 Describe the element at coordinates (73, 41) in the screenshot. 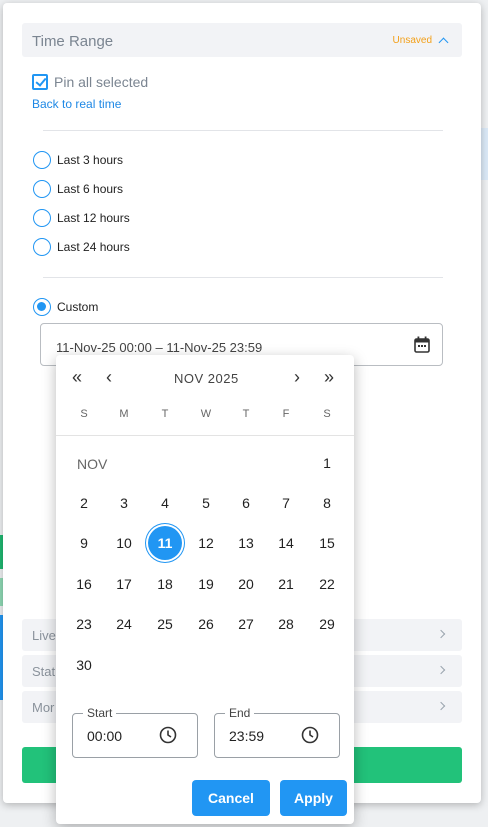

I see `time-range-title: Time Range` at that location.